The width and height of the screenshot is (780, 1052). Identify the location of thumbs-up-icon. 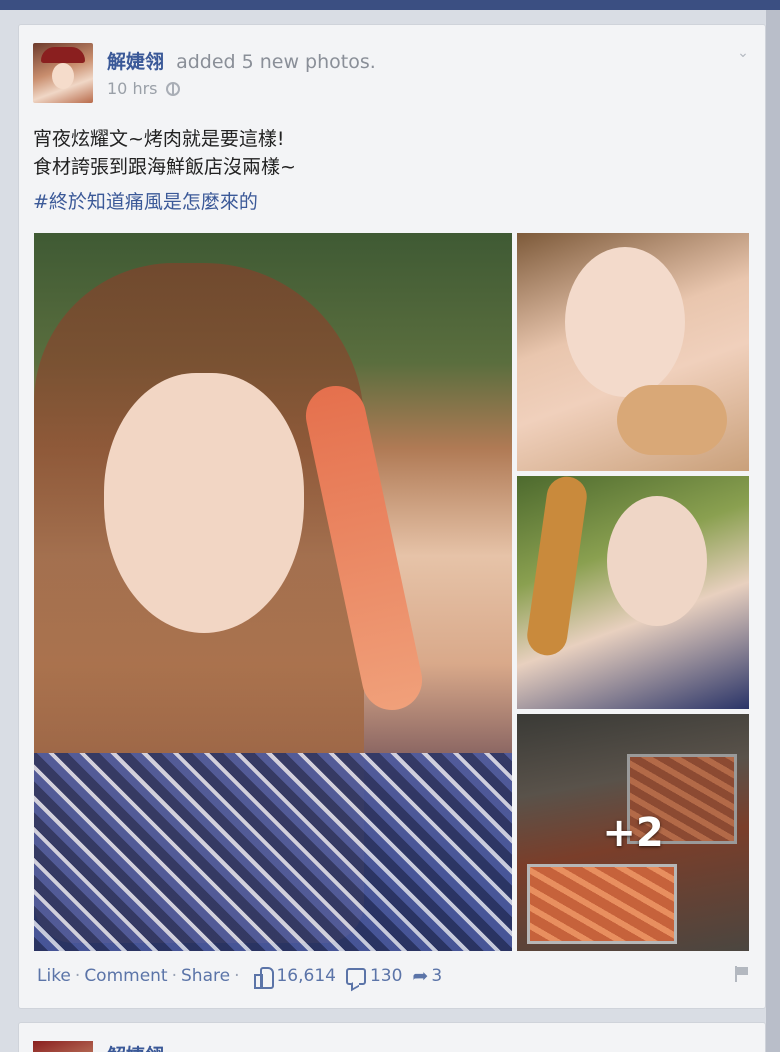
(264, 977).